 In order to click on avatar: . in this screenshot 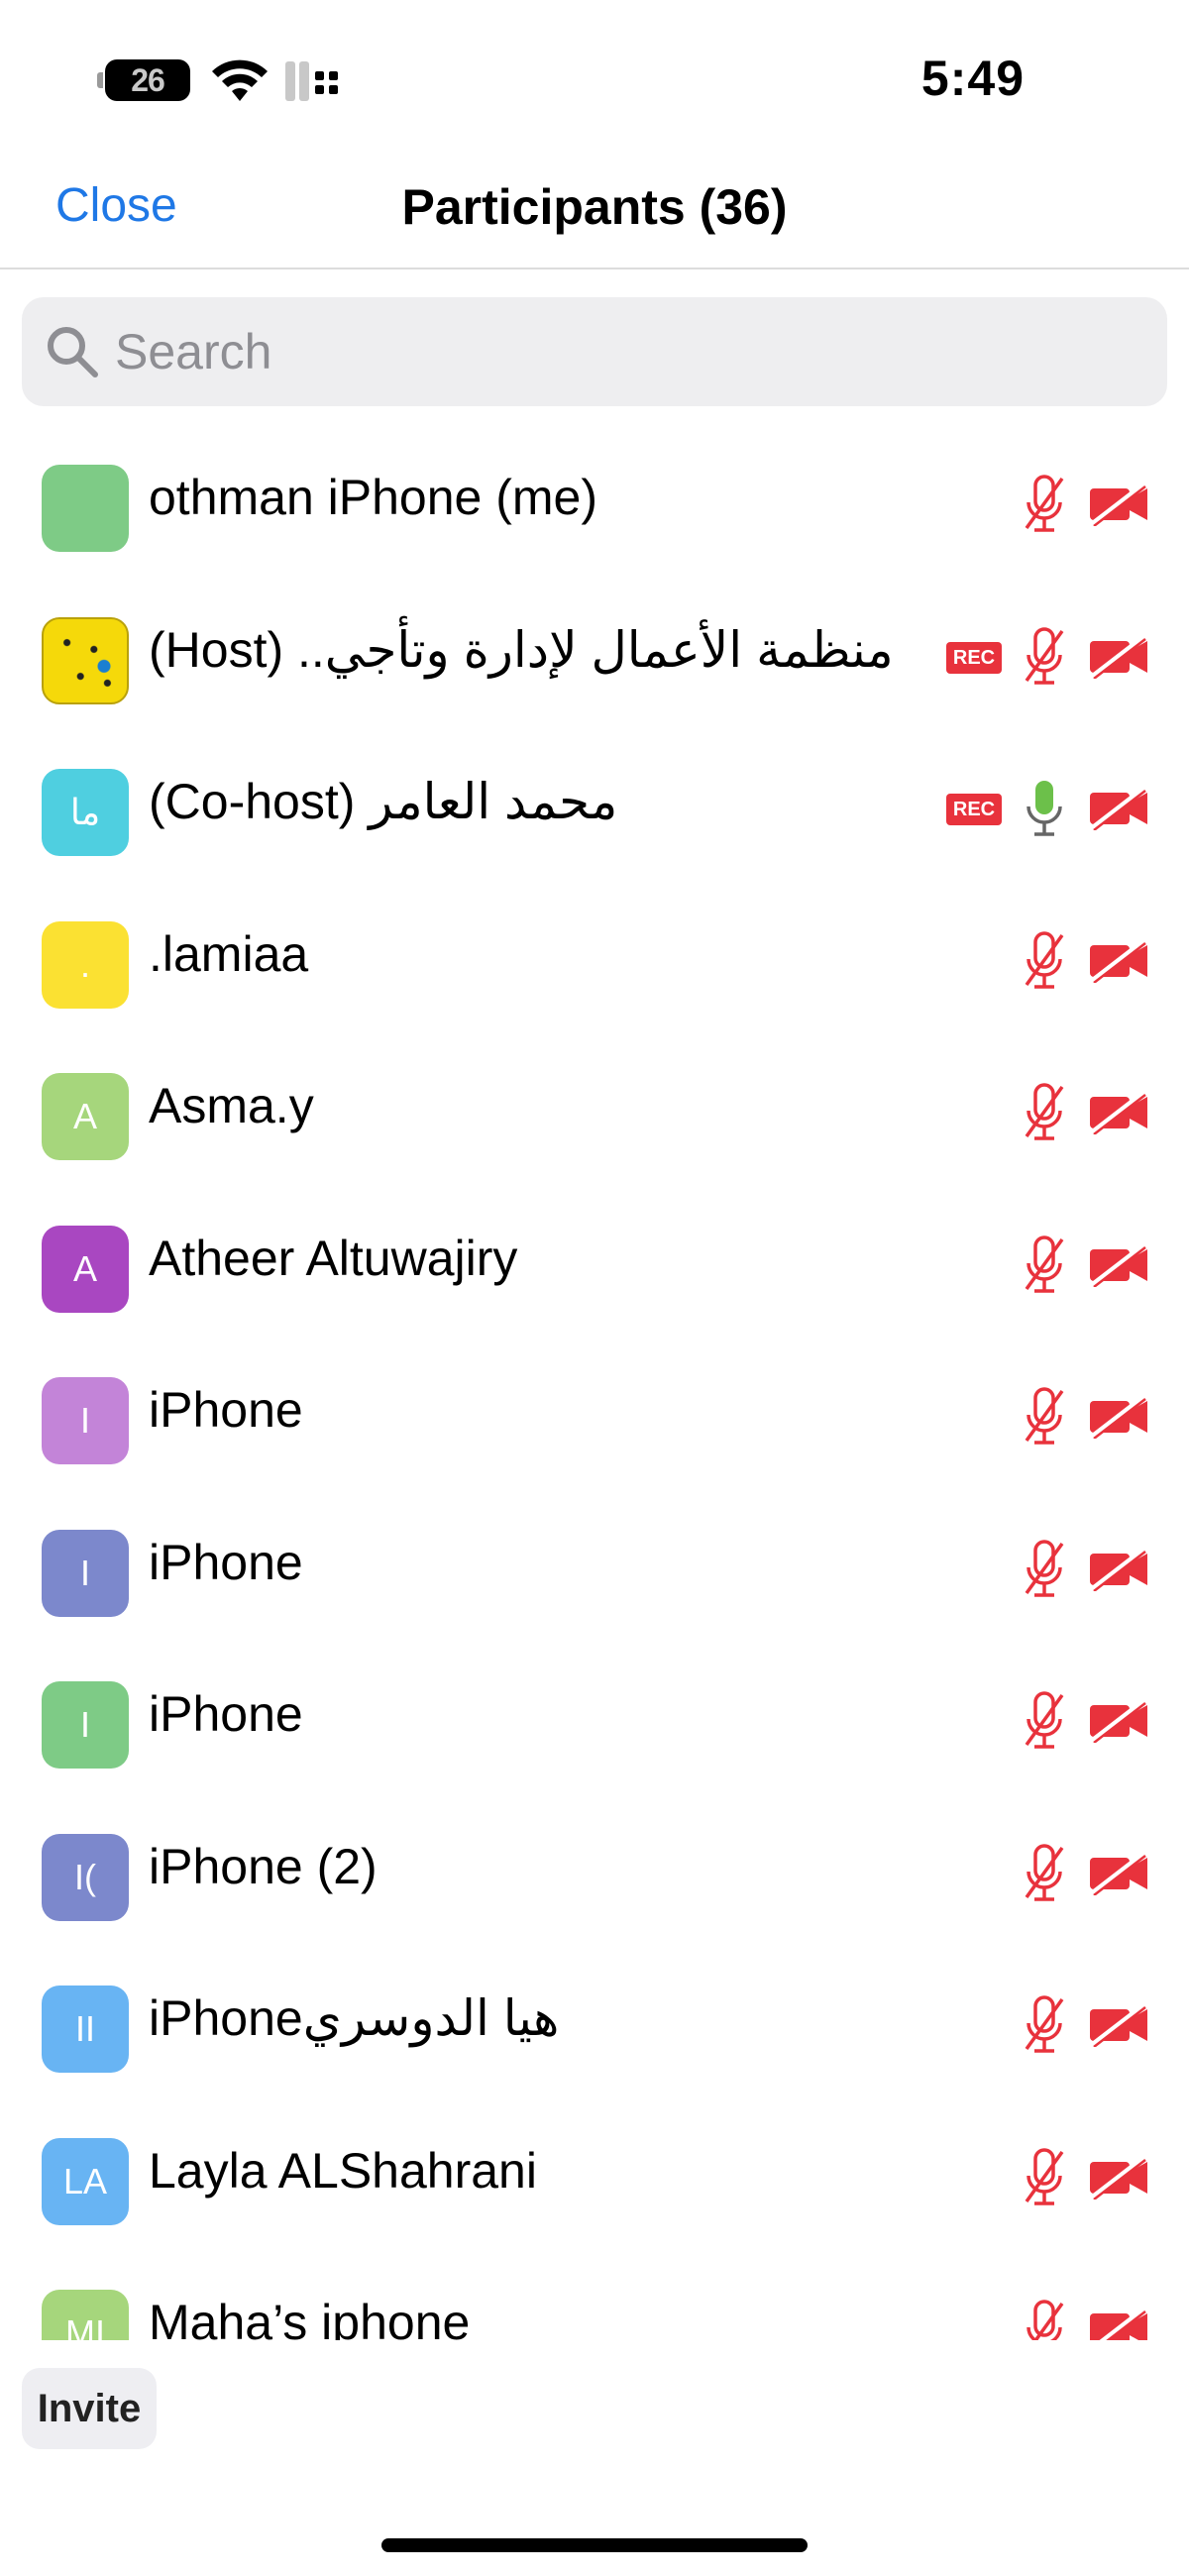, I will do `click(86, 964)`.